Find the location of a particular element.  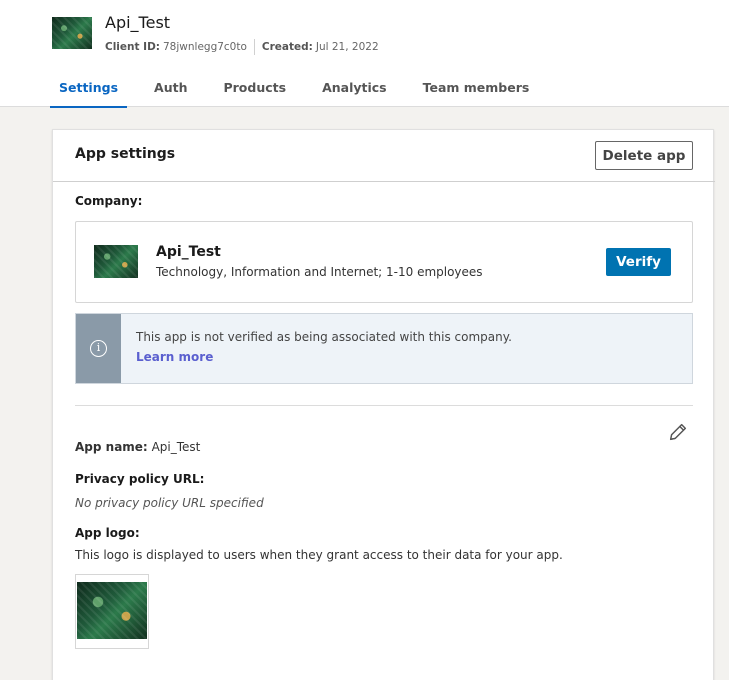

app-thumbnail is located at coordinates (72, 33).